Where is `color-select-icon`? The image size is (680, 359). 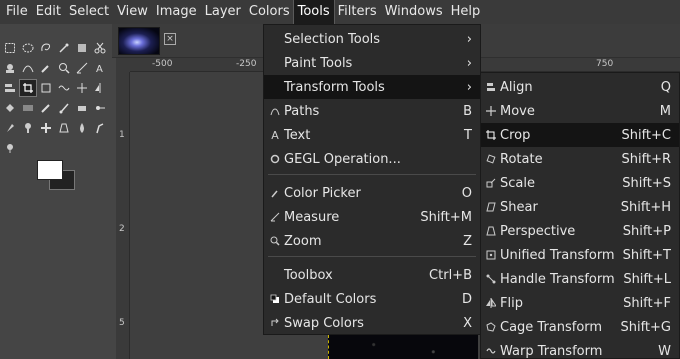
color-select-icon is located at coordinates (82, 48).